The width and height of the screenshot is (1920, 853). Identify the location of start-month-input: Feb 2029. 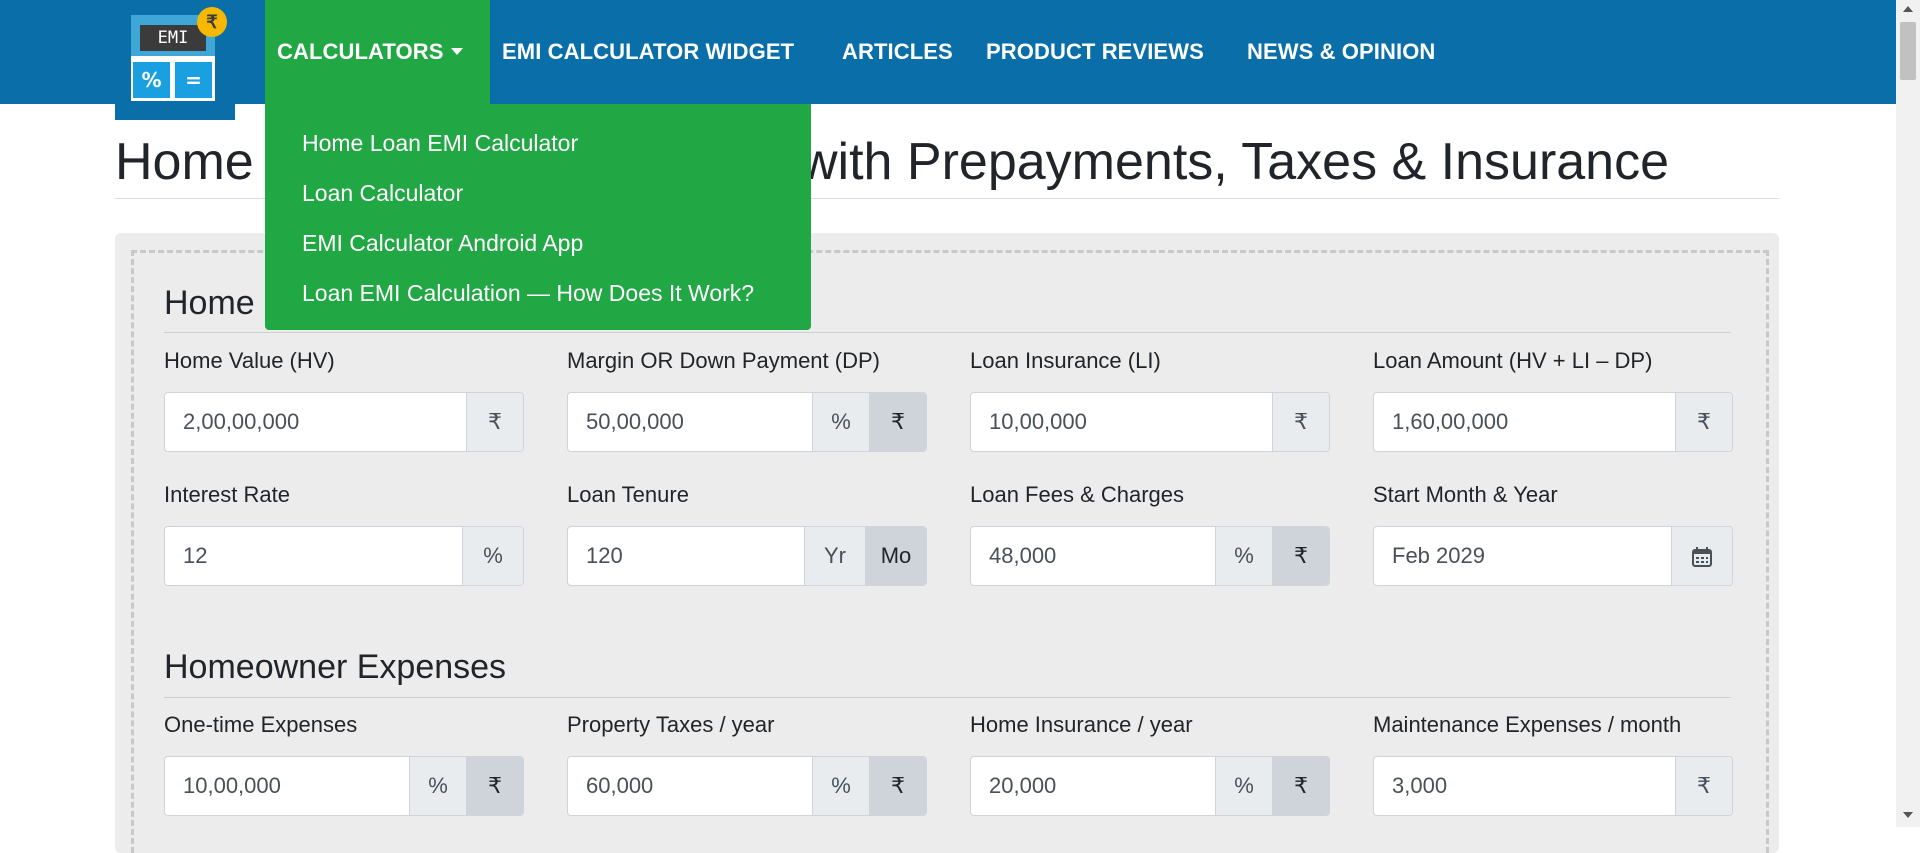
(1522, 556).